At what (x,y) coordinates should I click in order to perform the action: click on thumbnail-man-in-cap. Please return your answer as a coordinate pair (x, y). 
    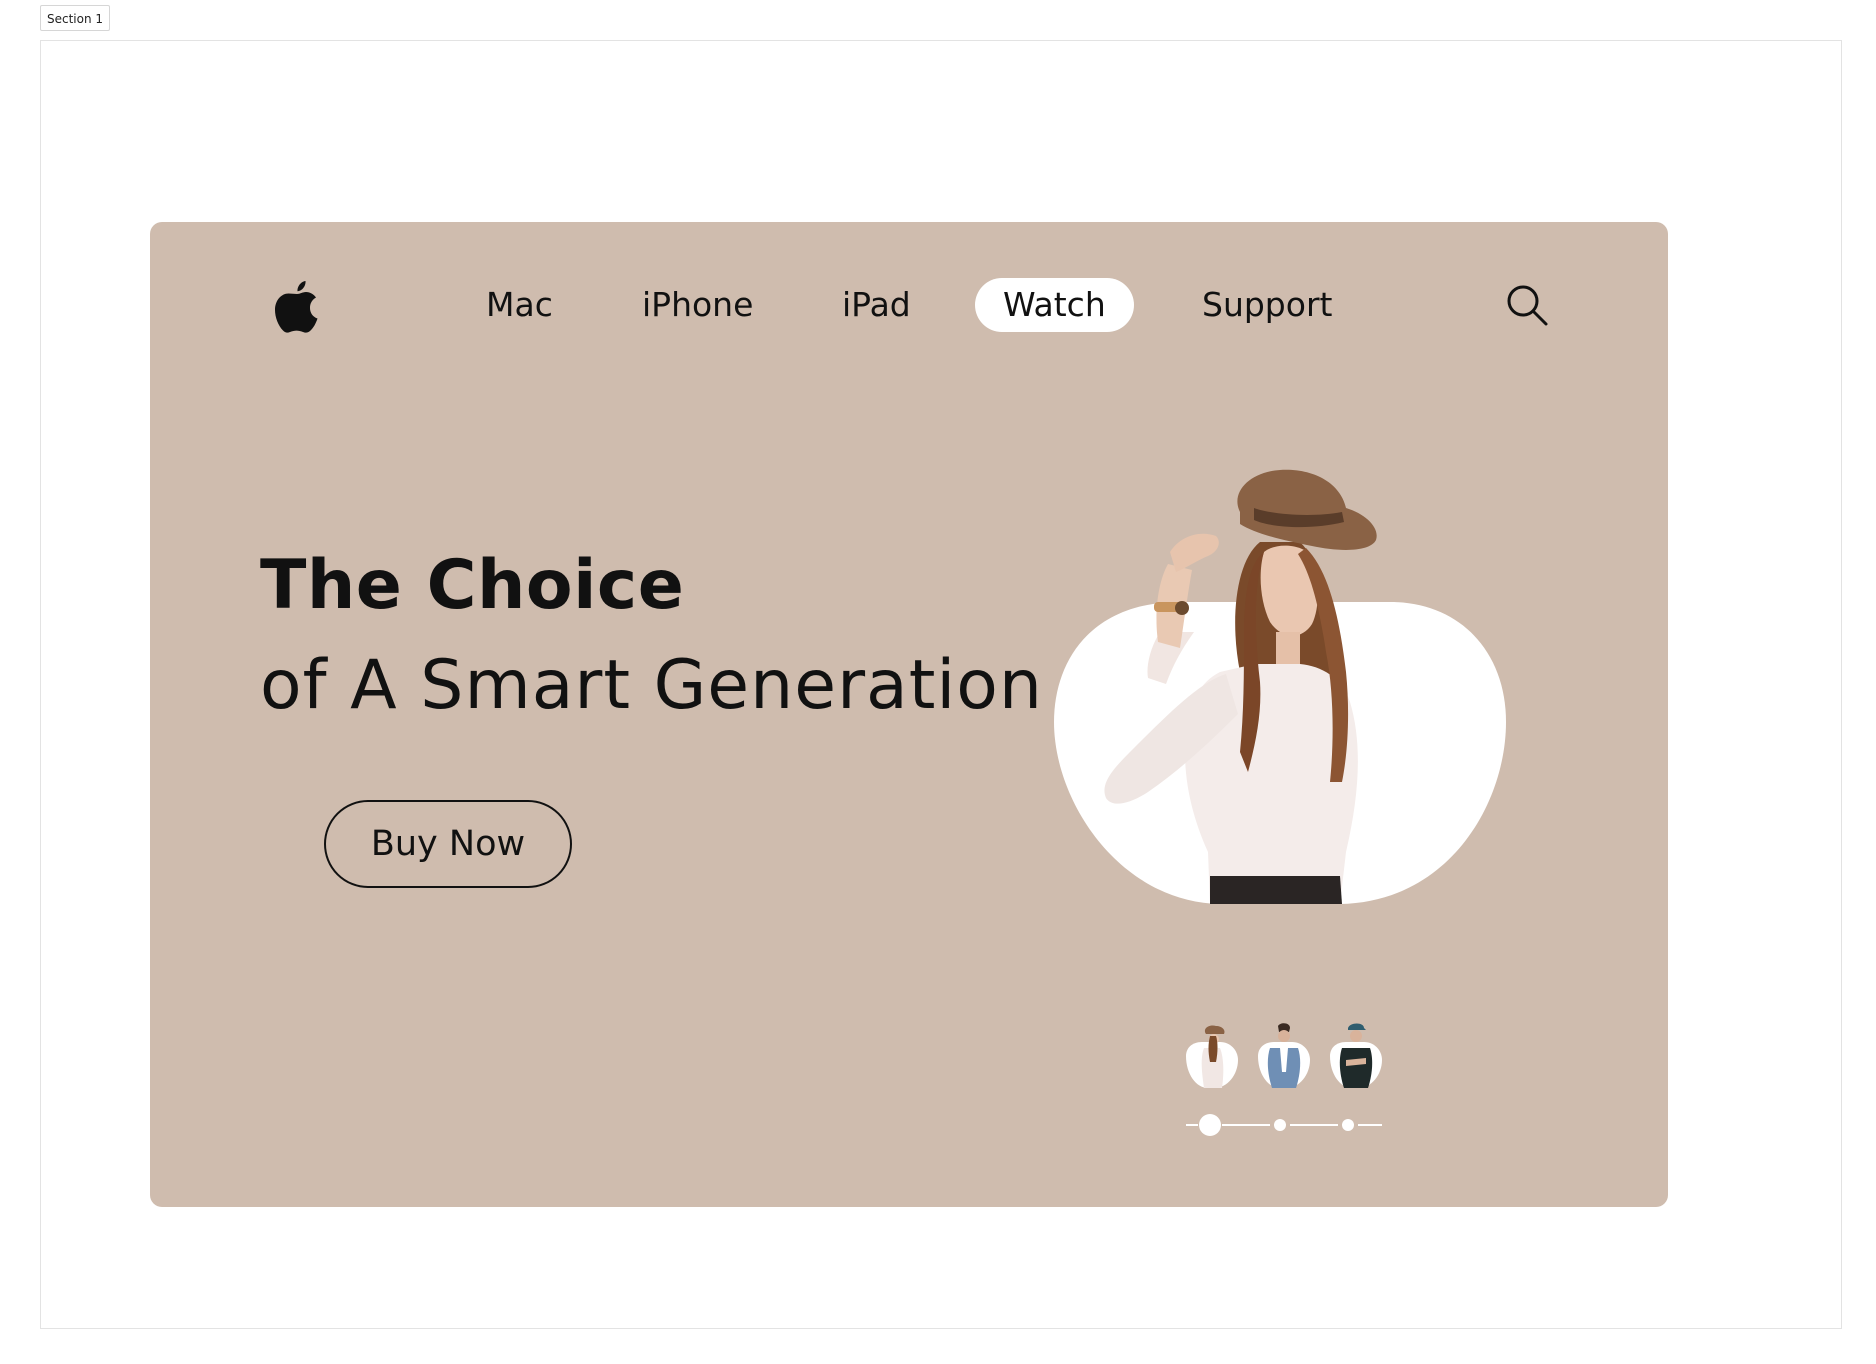
    Looking at the image, I should click on (1355, 1057).